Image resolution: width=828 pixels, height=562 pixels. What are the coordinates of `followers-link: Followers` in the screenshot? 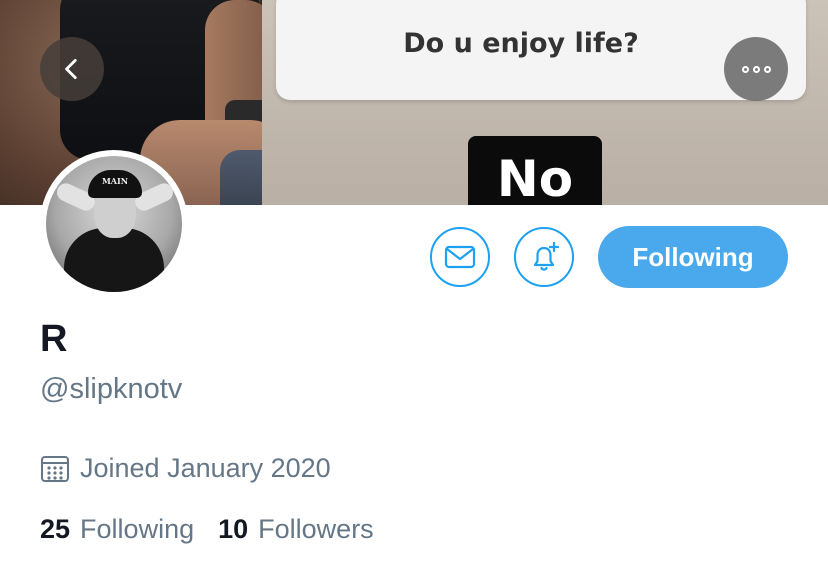 It's located at (316, 529).